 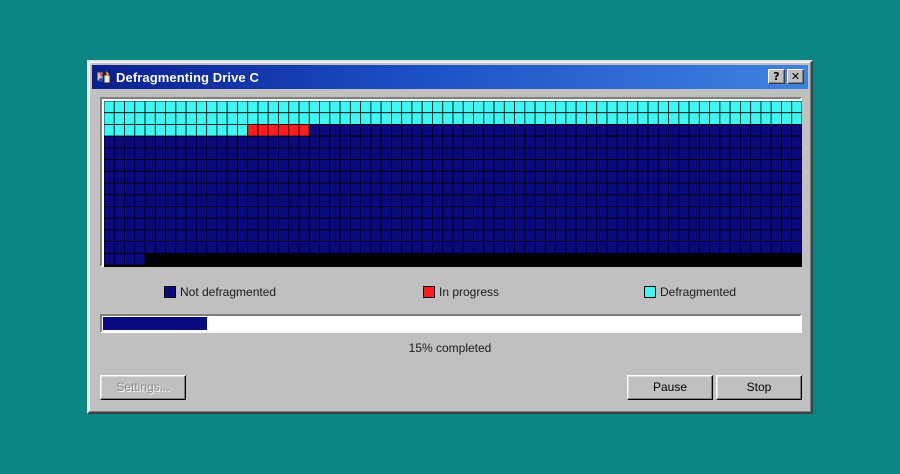 What do you see at coordinates (776, 76) in the screenshot?
I see `help-button: ?` at bounding box center [776, 76].